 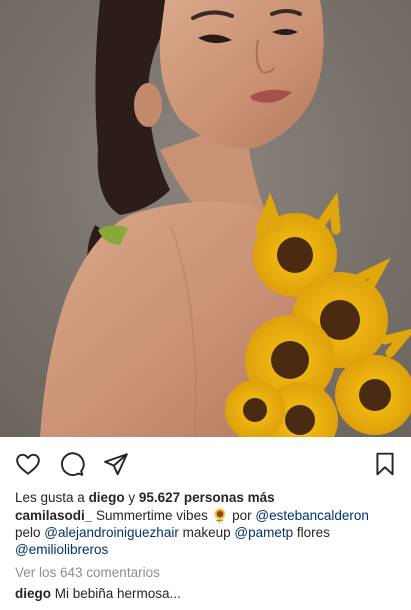 What do you see at coordinates (263, 532) in the screenshot?
I see `mention-link: @pametp` at bounding box center [263, 532].